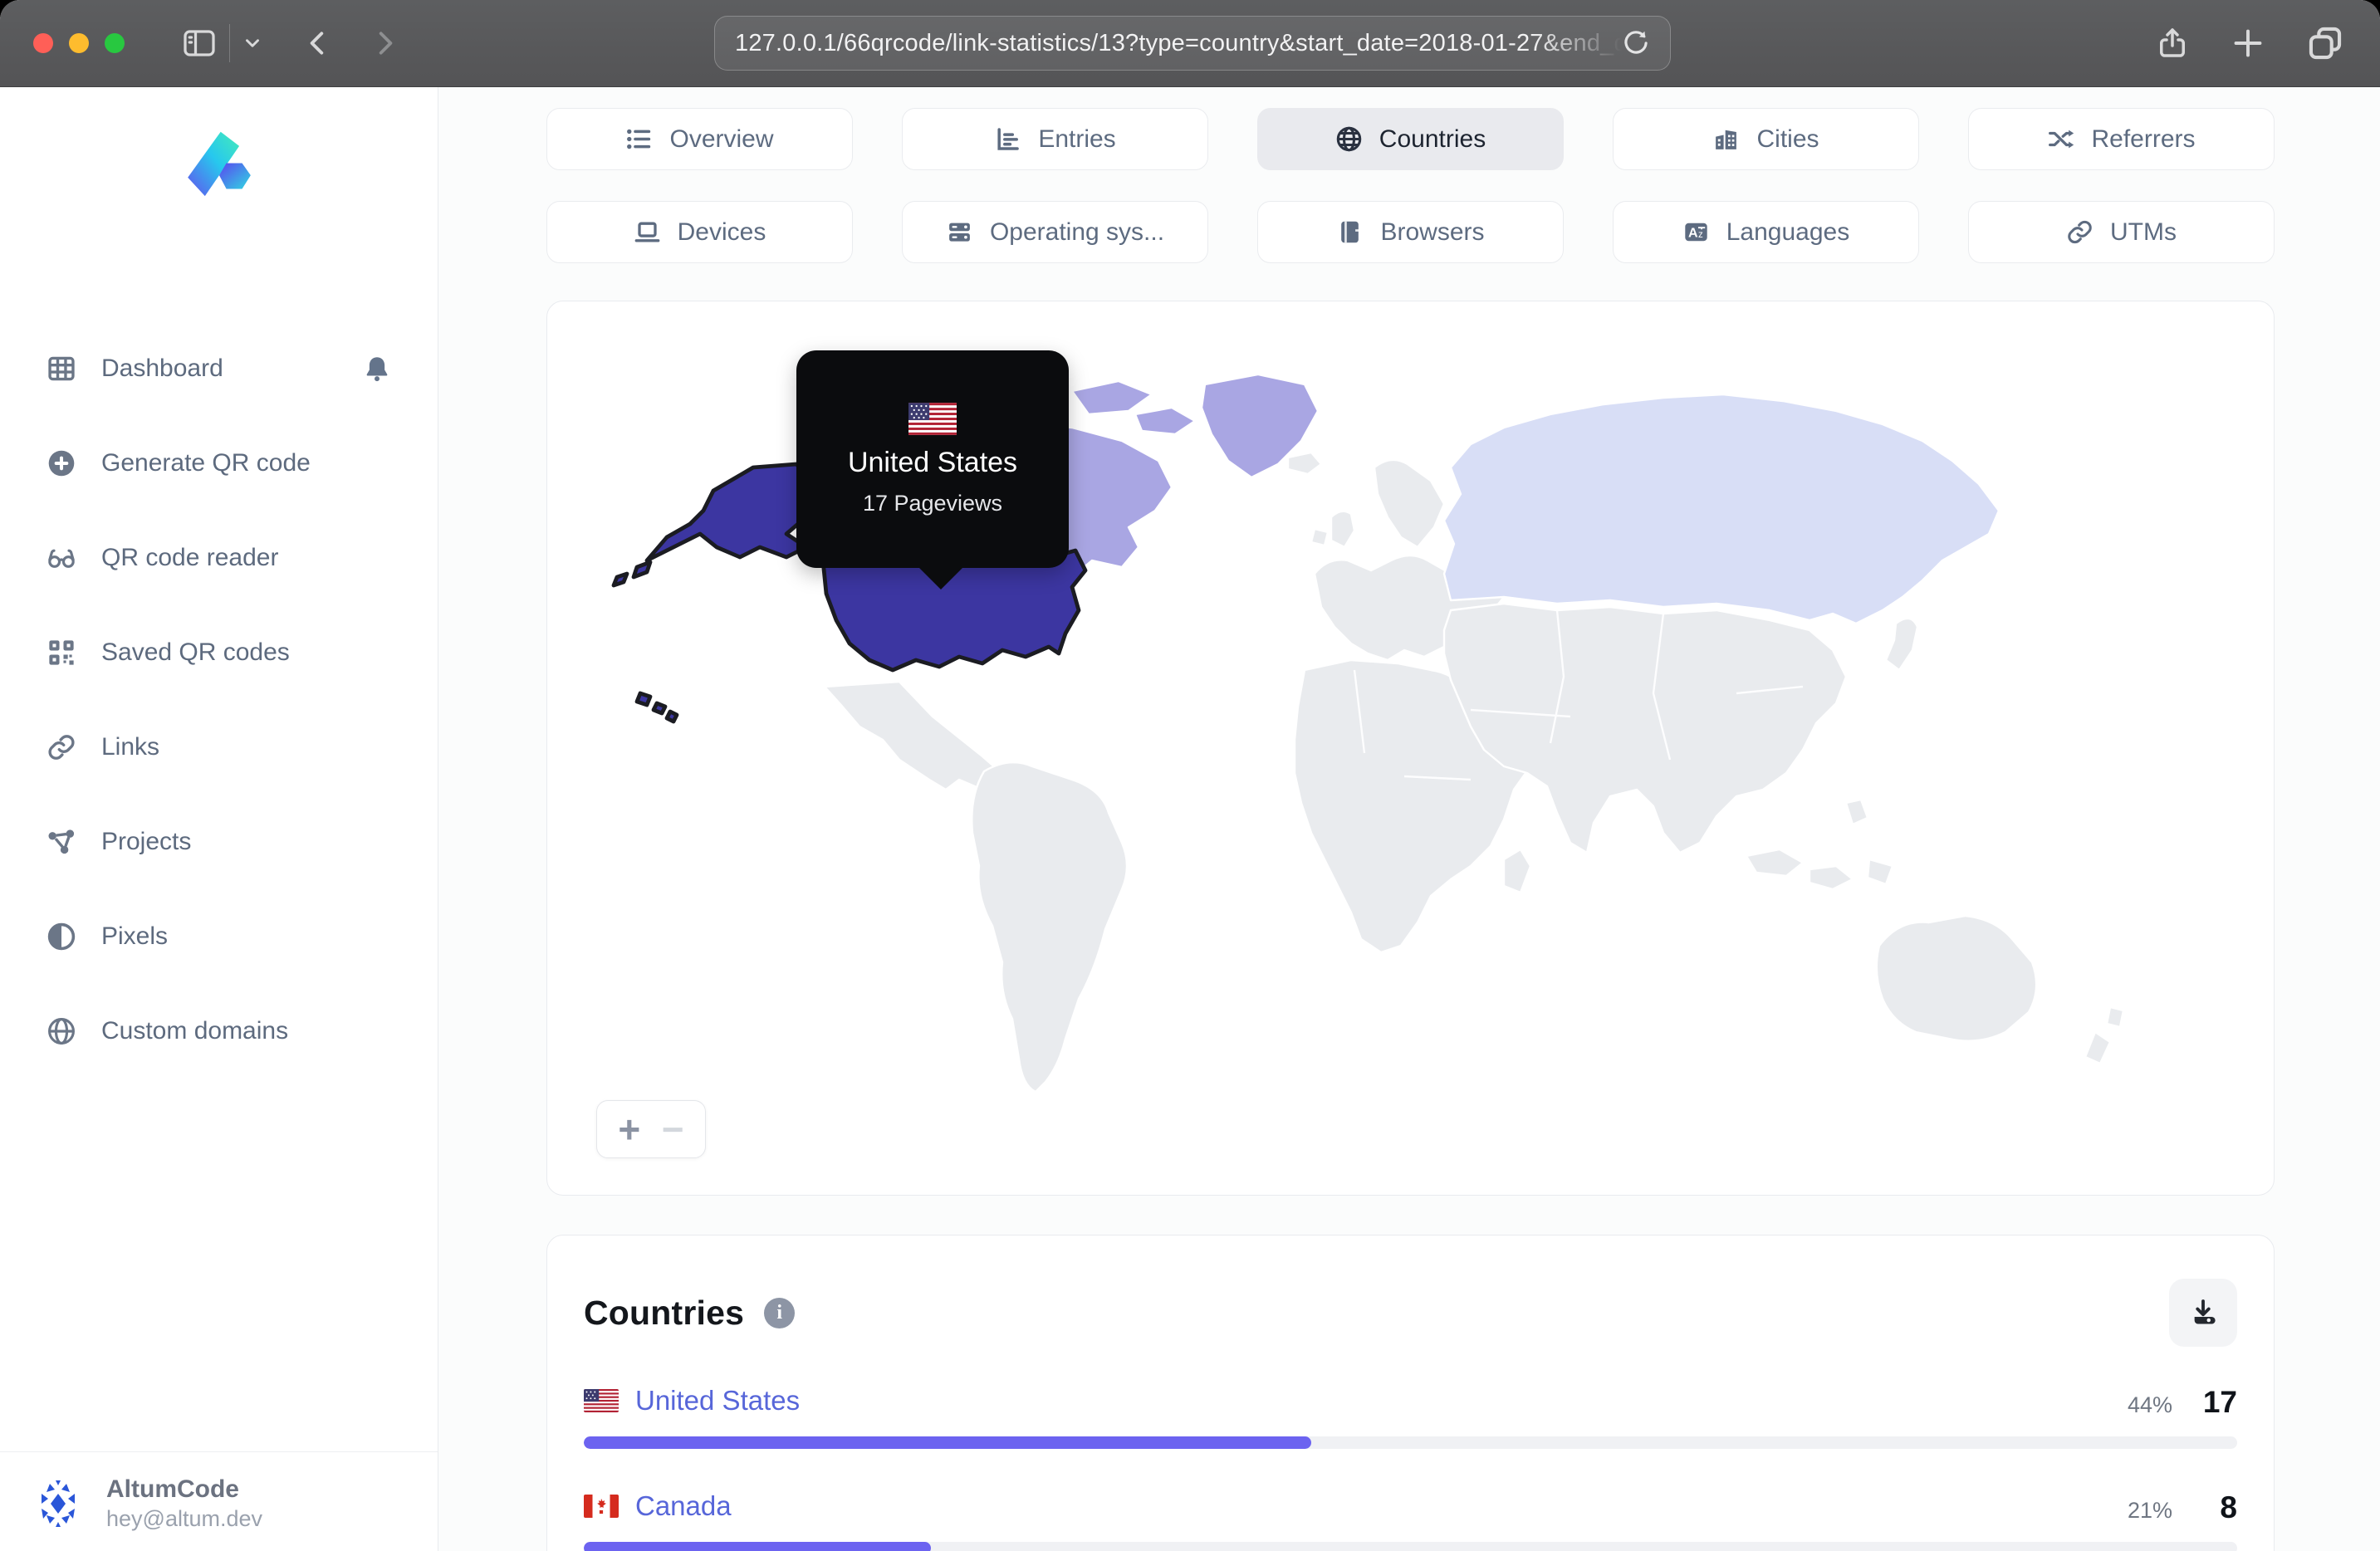 The width and height of the screenshot is (2380, 1551). I want to click on user-email: hey@altum.dev, so click(184, 1518).